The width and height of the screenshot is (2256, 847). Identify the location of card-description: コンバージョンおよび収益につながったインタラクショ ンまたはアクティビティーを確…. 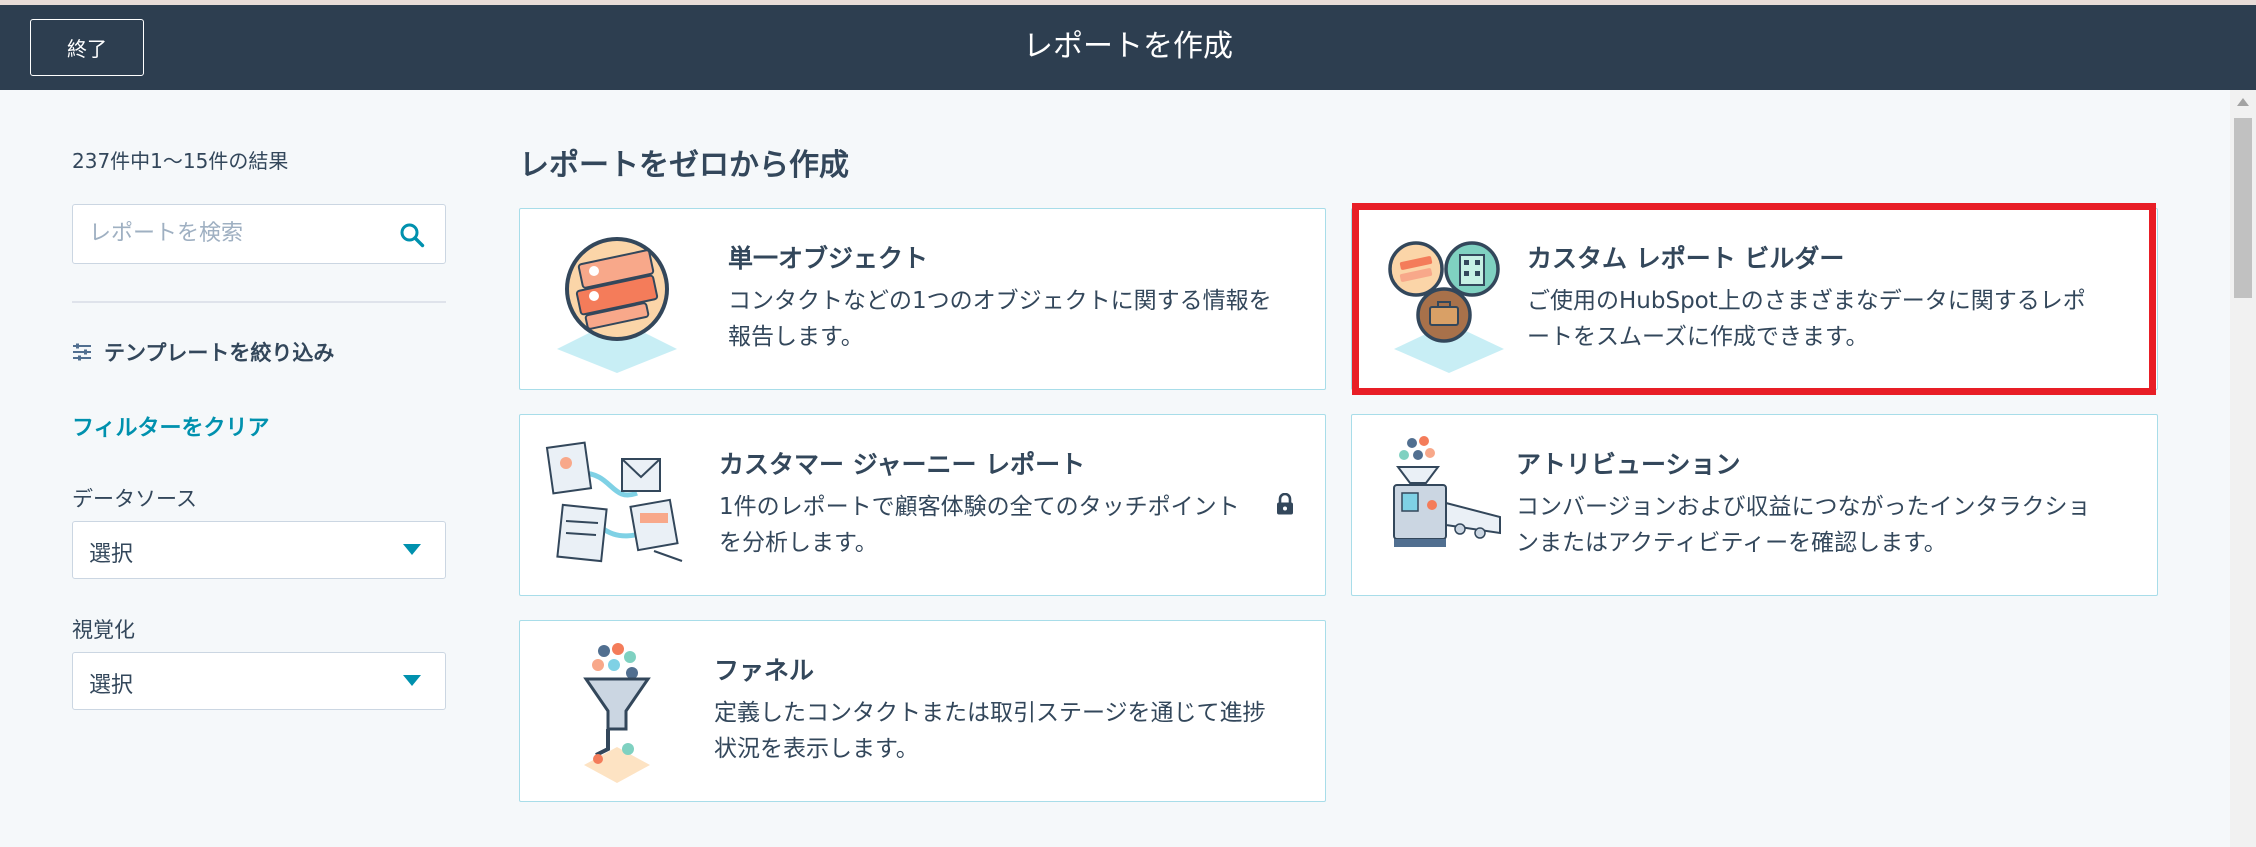
(1803, 525).